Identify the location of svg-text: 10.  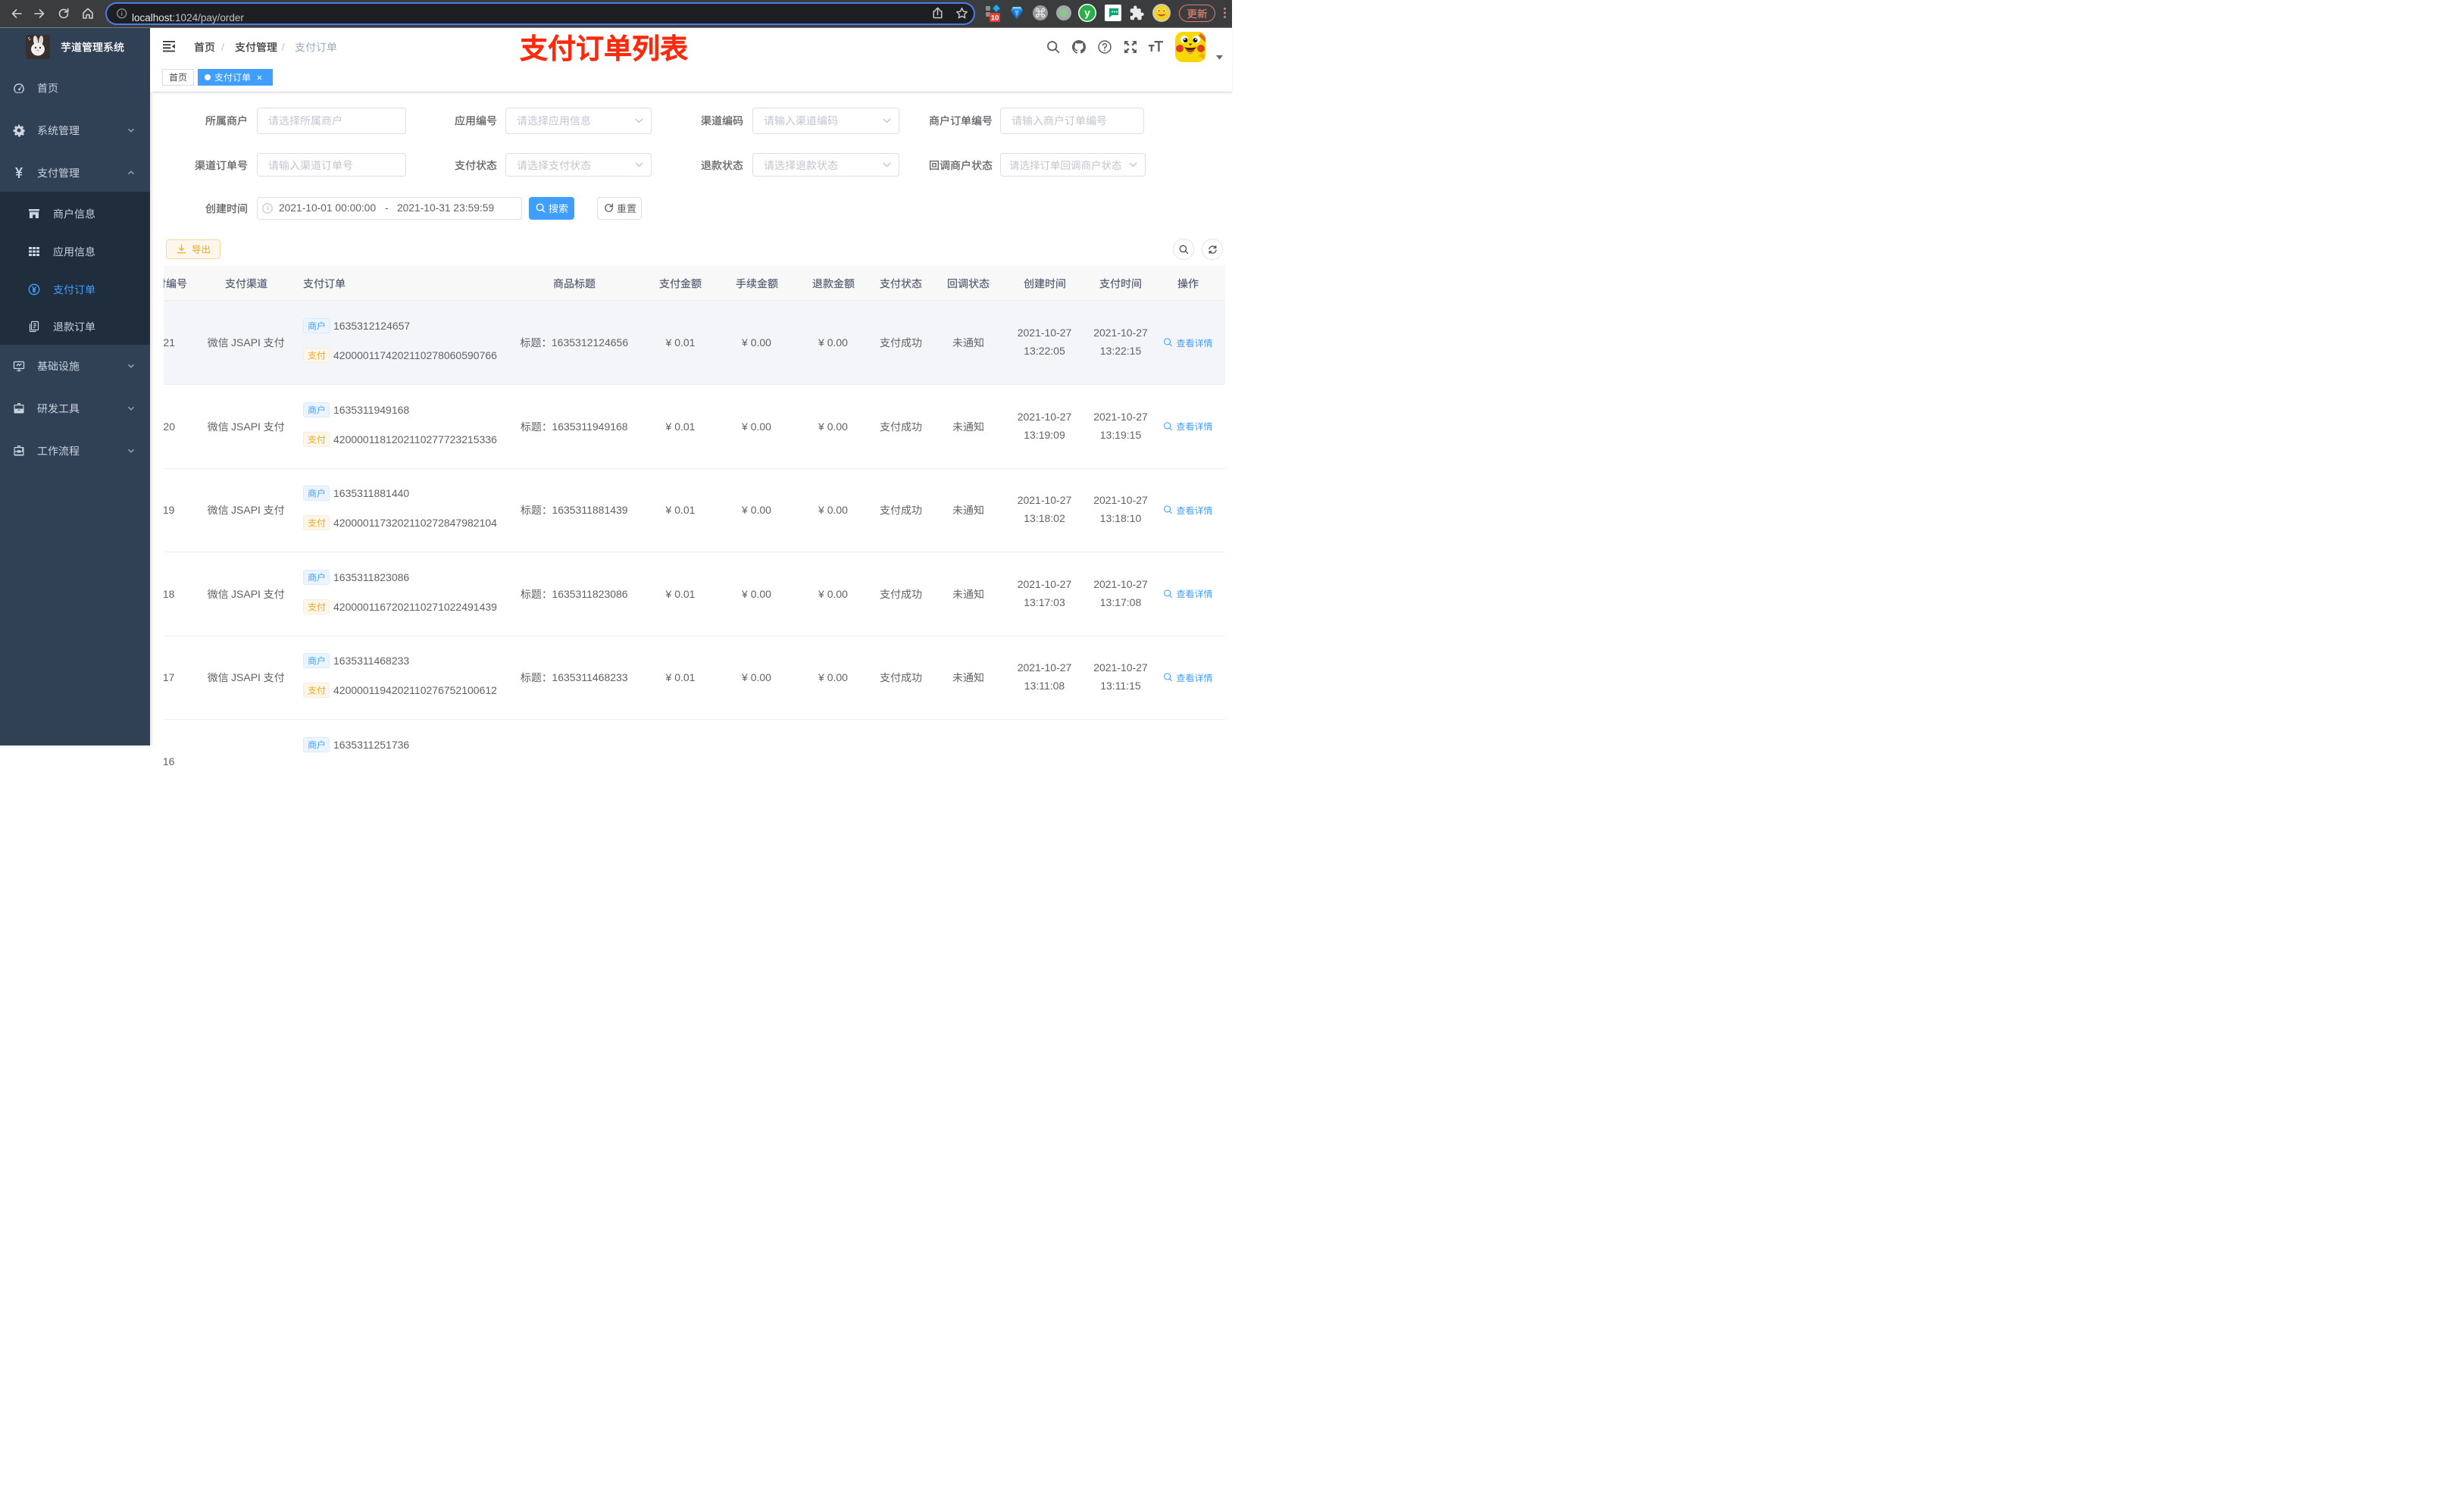
(995, 18).